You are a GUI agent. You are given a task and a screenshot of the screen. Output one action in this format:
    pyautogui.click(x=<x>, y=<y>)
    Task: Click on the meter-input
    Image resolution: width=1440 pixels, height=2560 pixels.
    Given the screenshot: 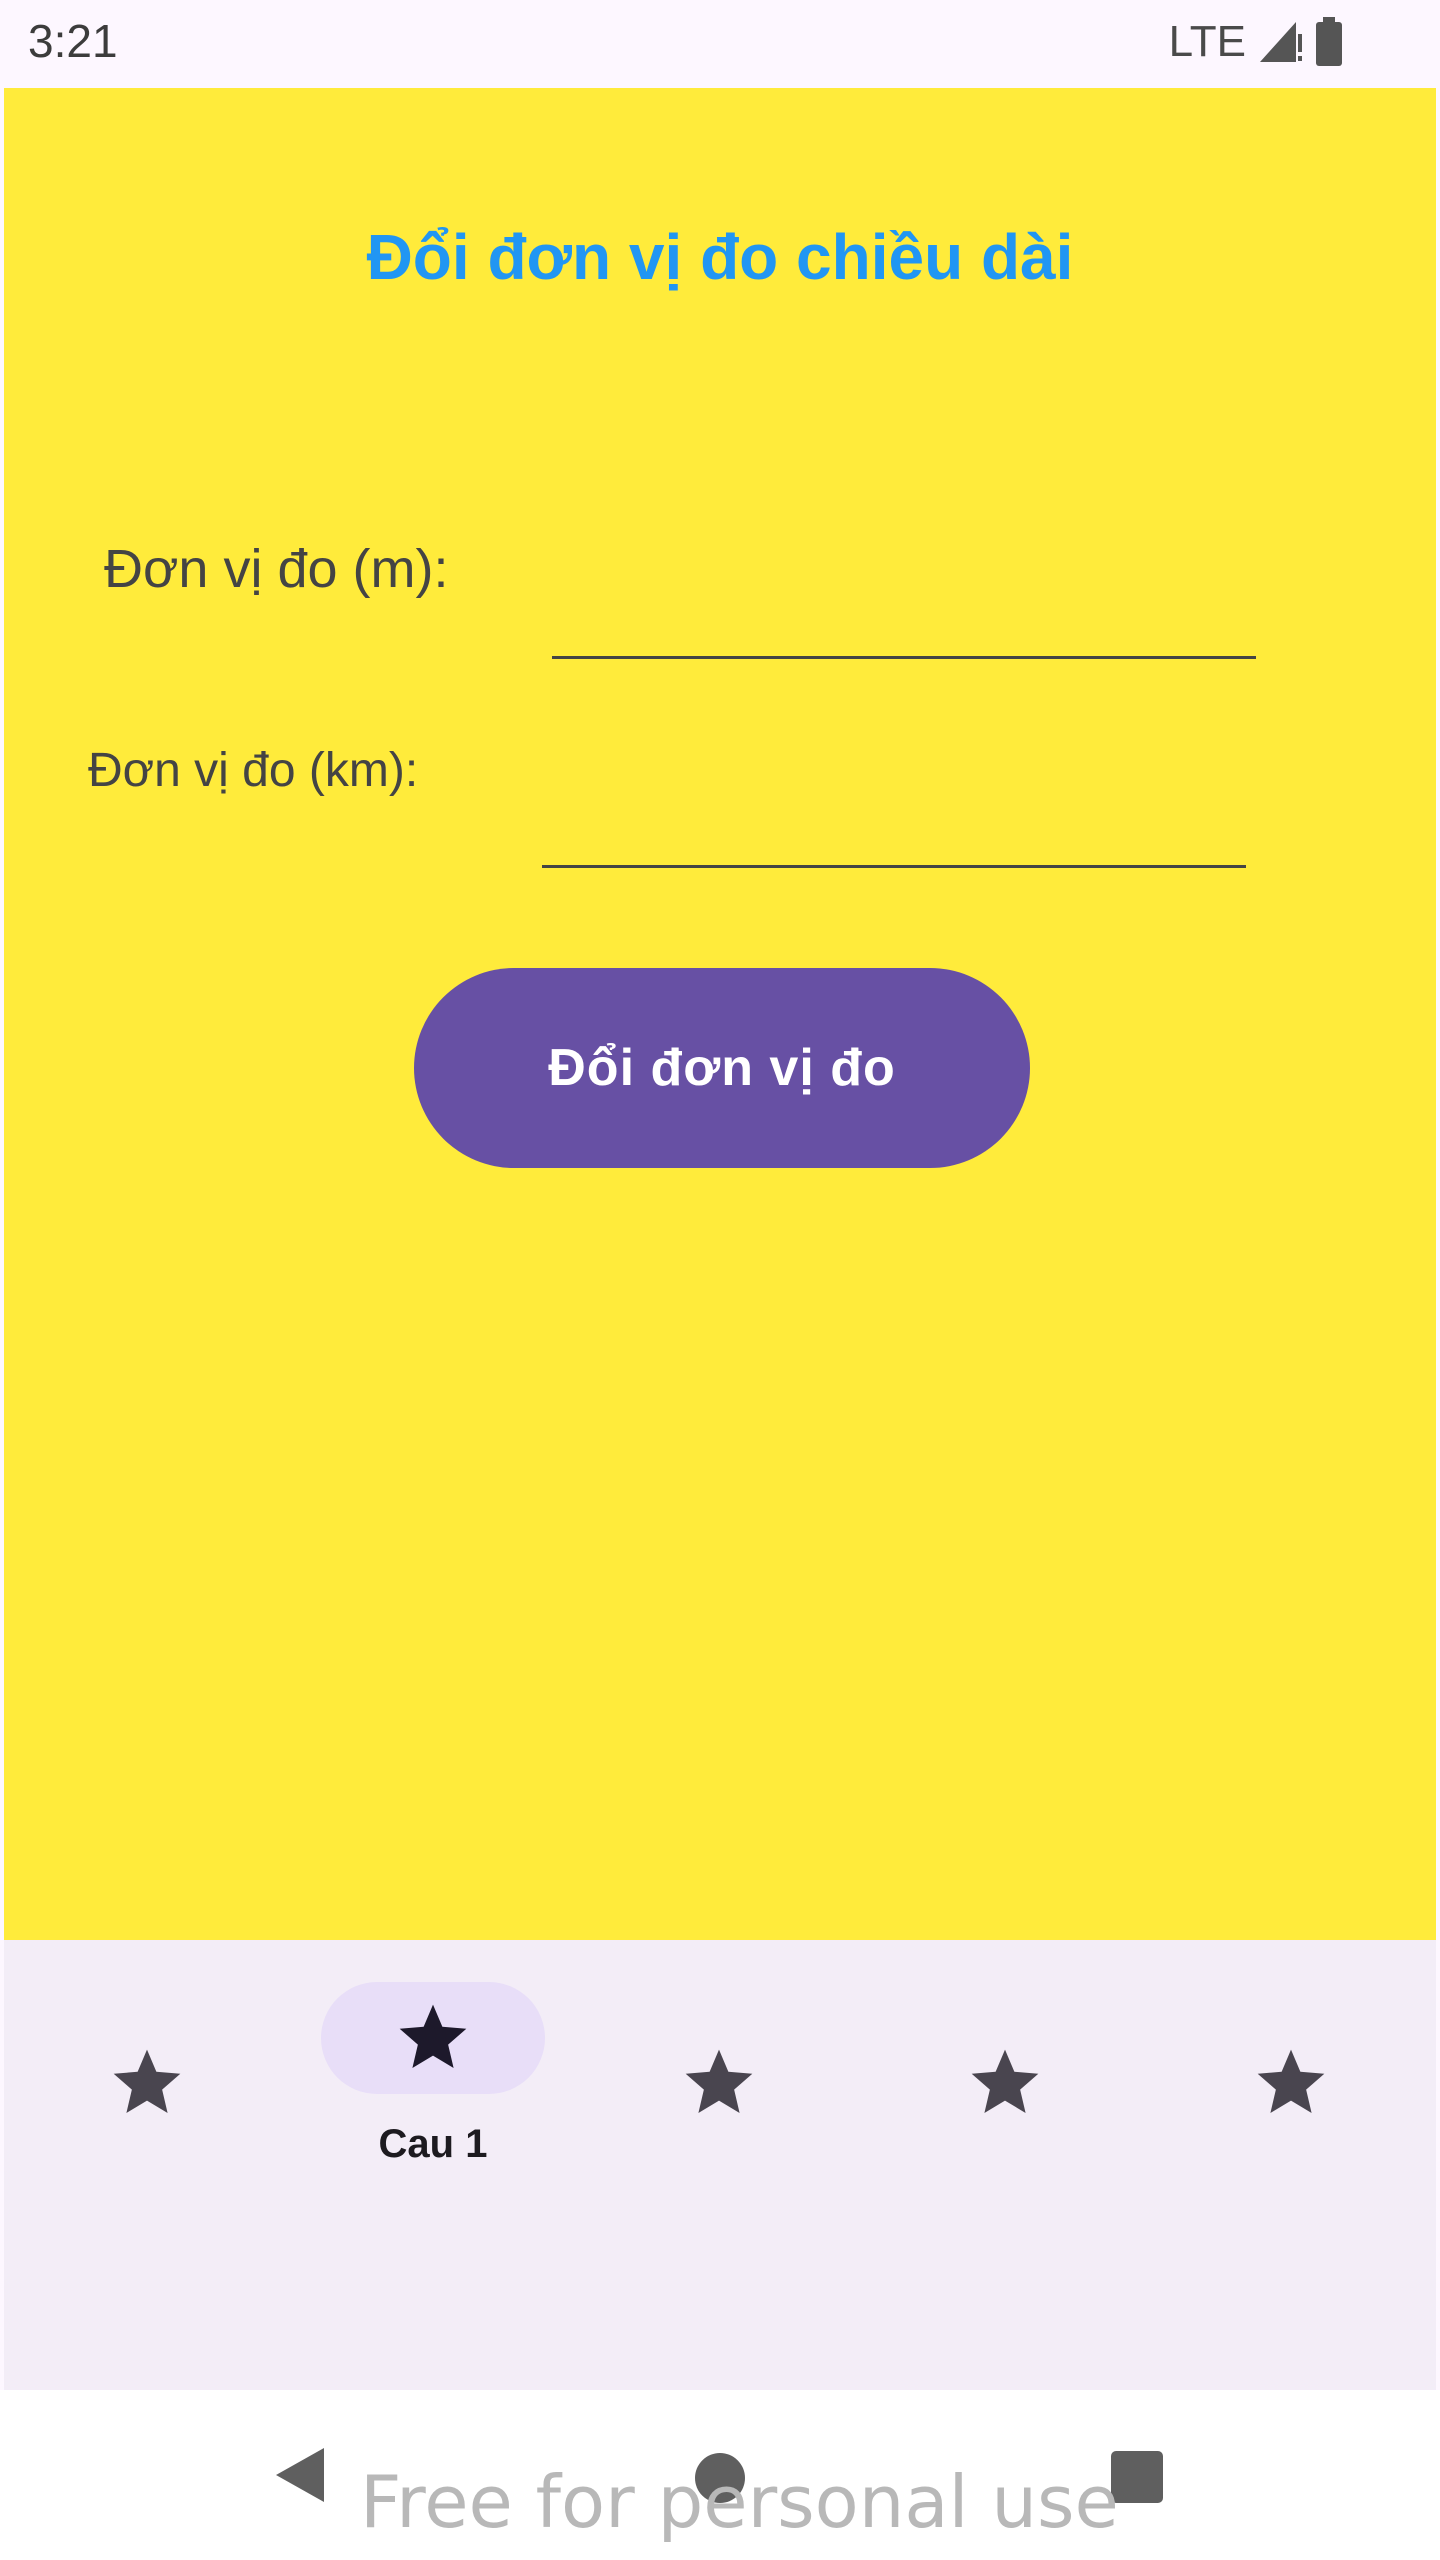 What is the action you would take?
    pyautogui.click(x=904, y=613)
    